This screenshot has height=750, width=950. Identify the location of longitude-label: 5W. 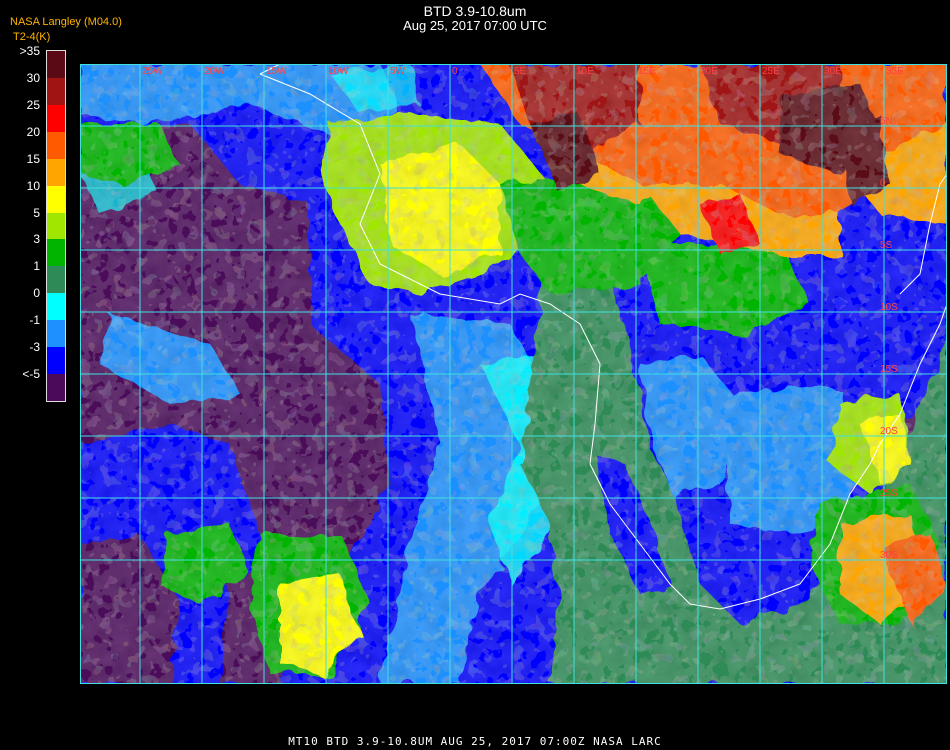
(398, 71).